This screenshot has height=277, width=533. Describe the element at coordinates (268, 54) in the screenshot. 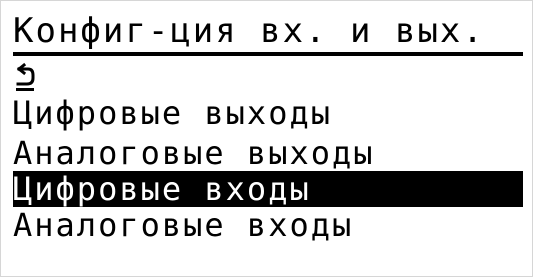

I see `title-underline` at that location.